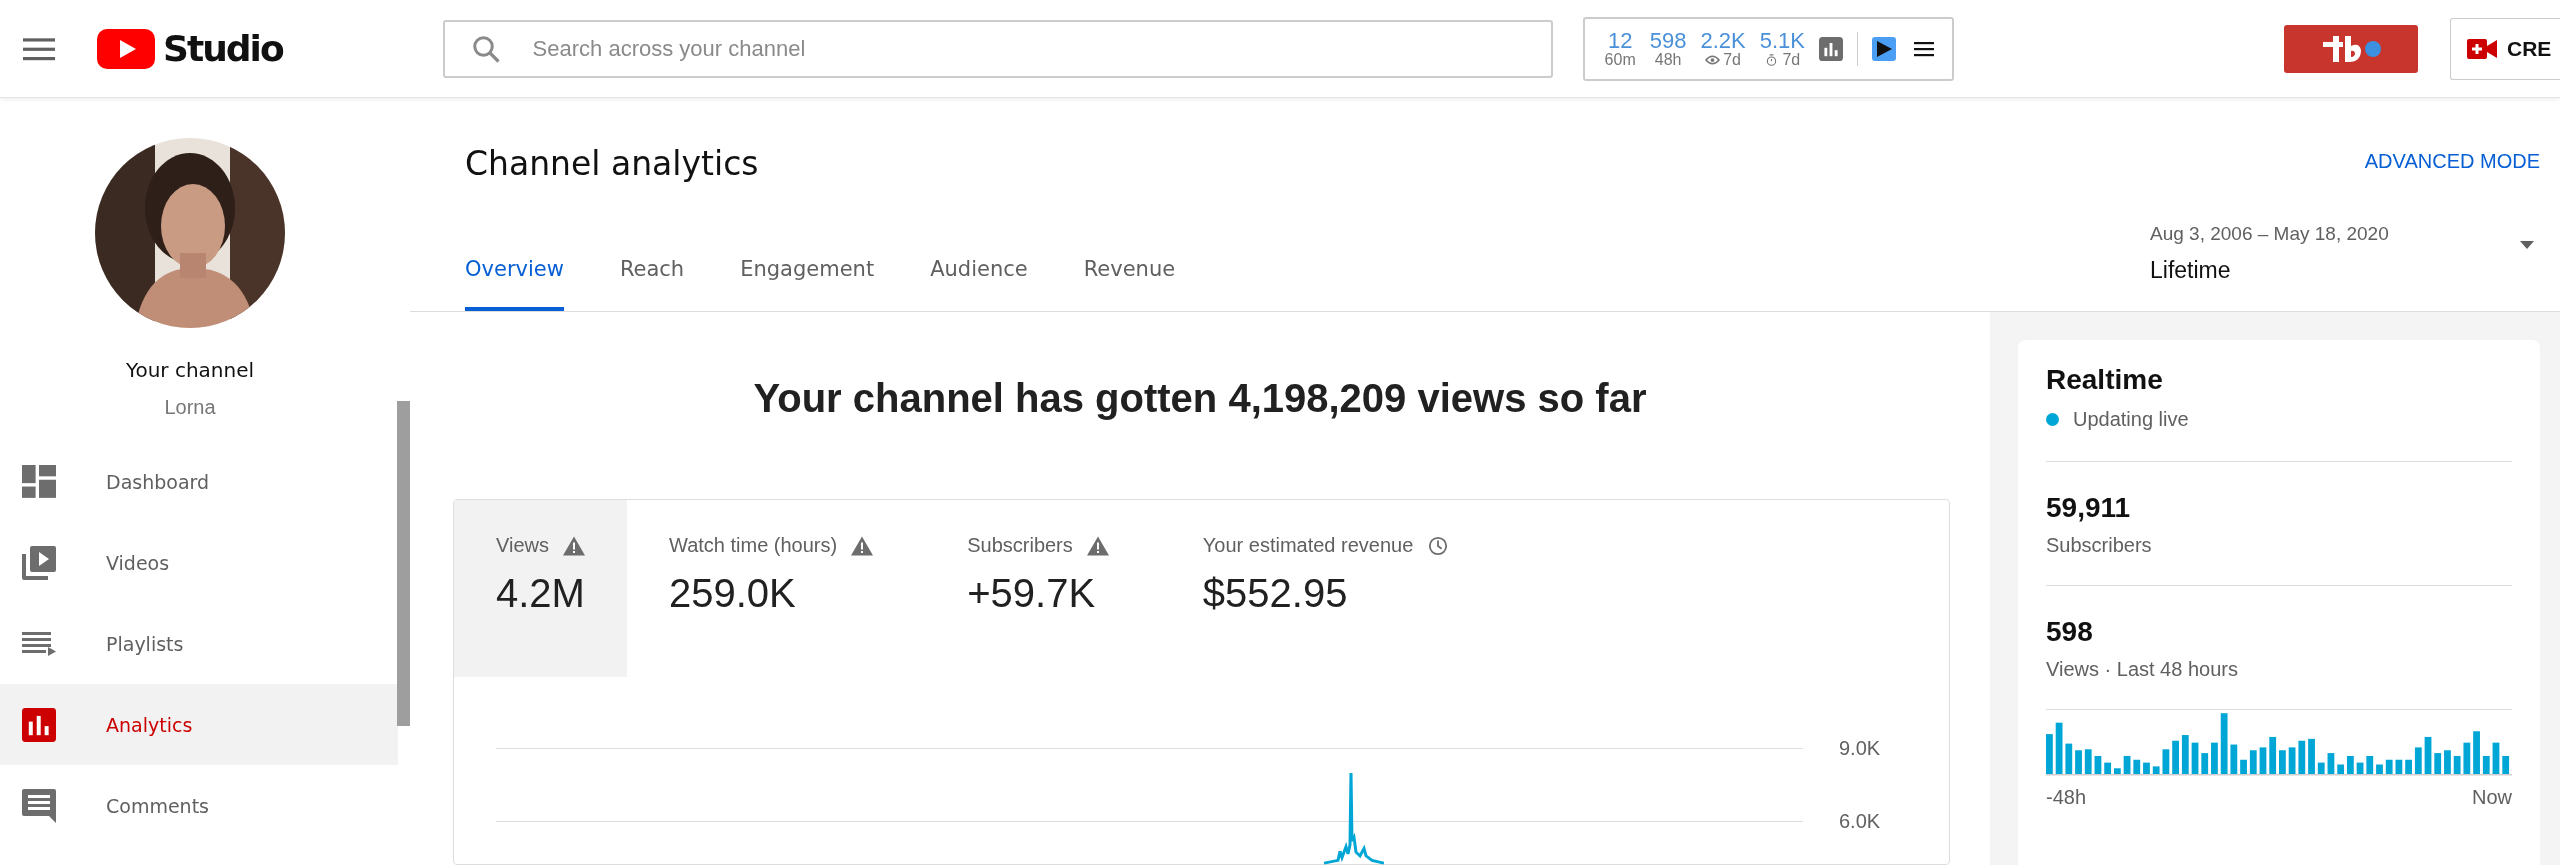 The width and height of the screenshot is (2560, 865). I want to click on axis-label: -48h, so click(2066, 797).